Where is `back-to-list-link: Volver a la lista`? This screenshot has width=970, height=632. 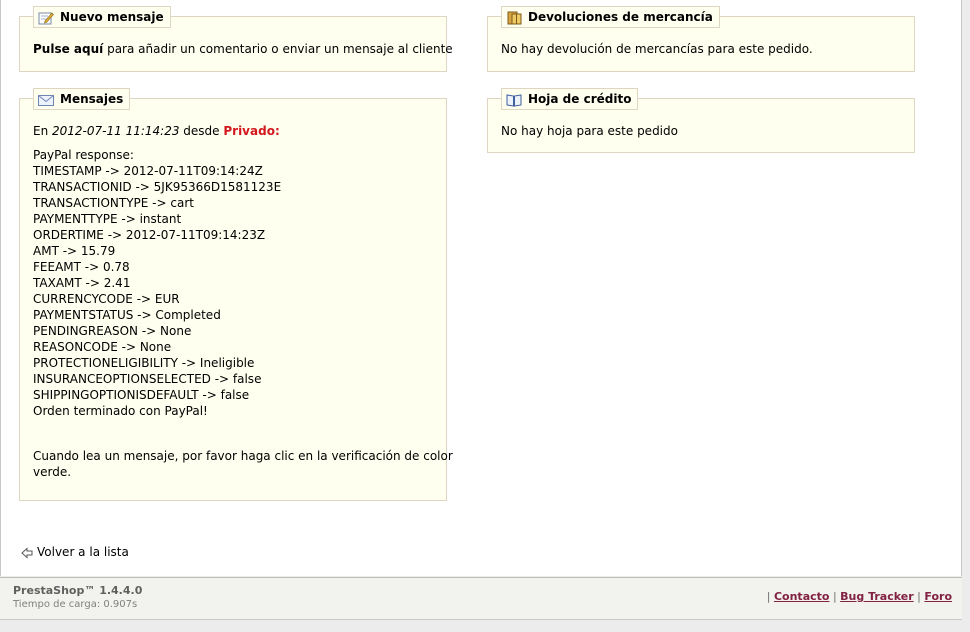 back-to-list-link: Volver a la lista is located at coordinates (75, 552).